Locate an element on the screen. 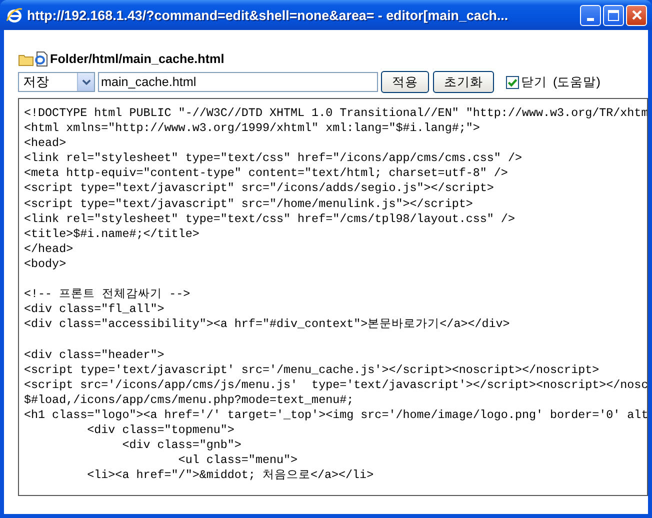 The image size is (652, 518). code-line: <ul class="menu"> is located at coordinates (237, 460).